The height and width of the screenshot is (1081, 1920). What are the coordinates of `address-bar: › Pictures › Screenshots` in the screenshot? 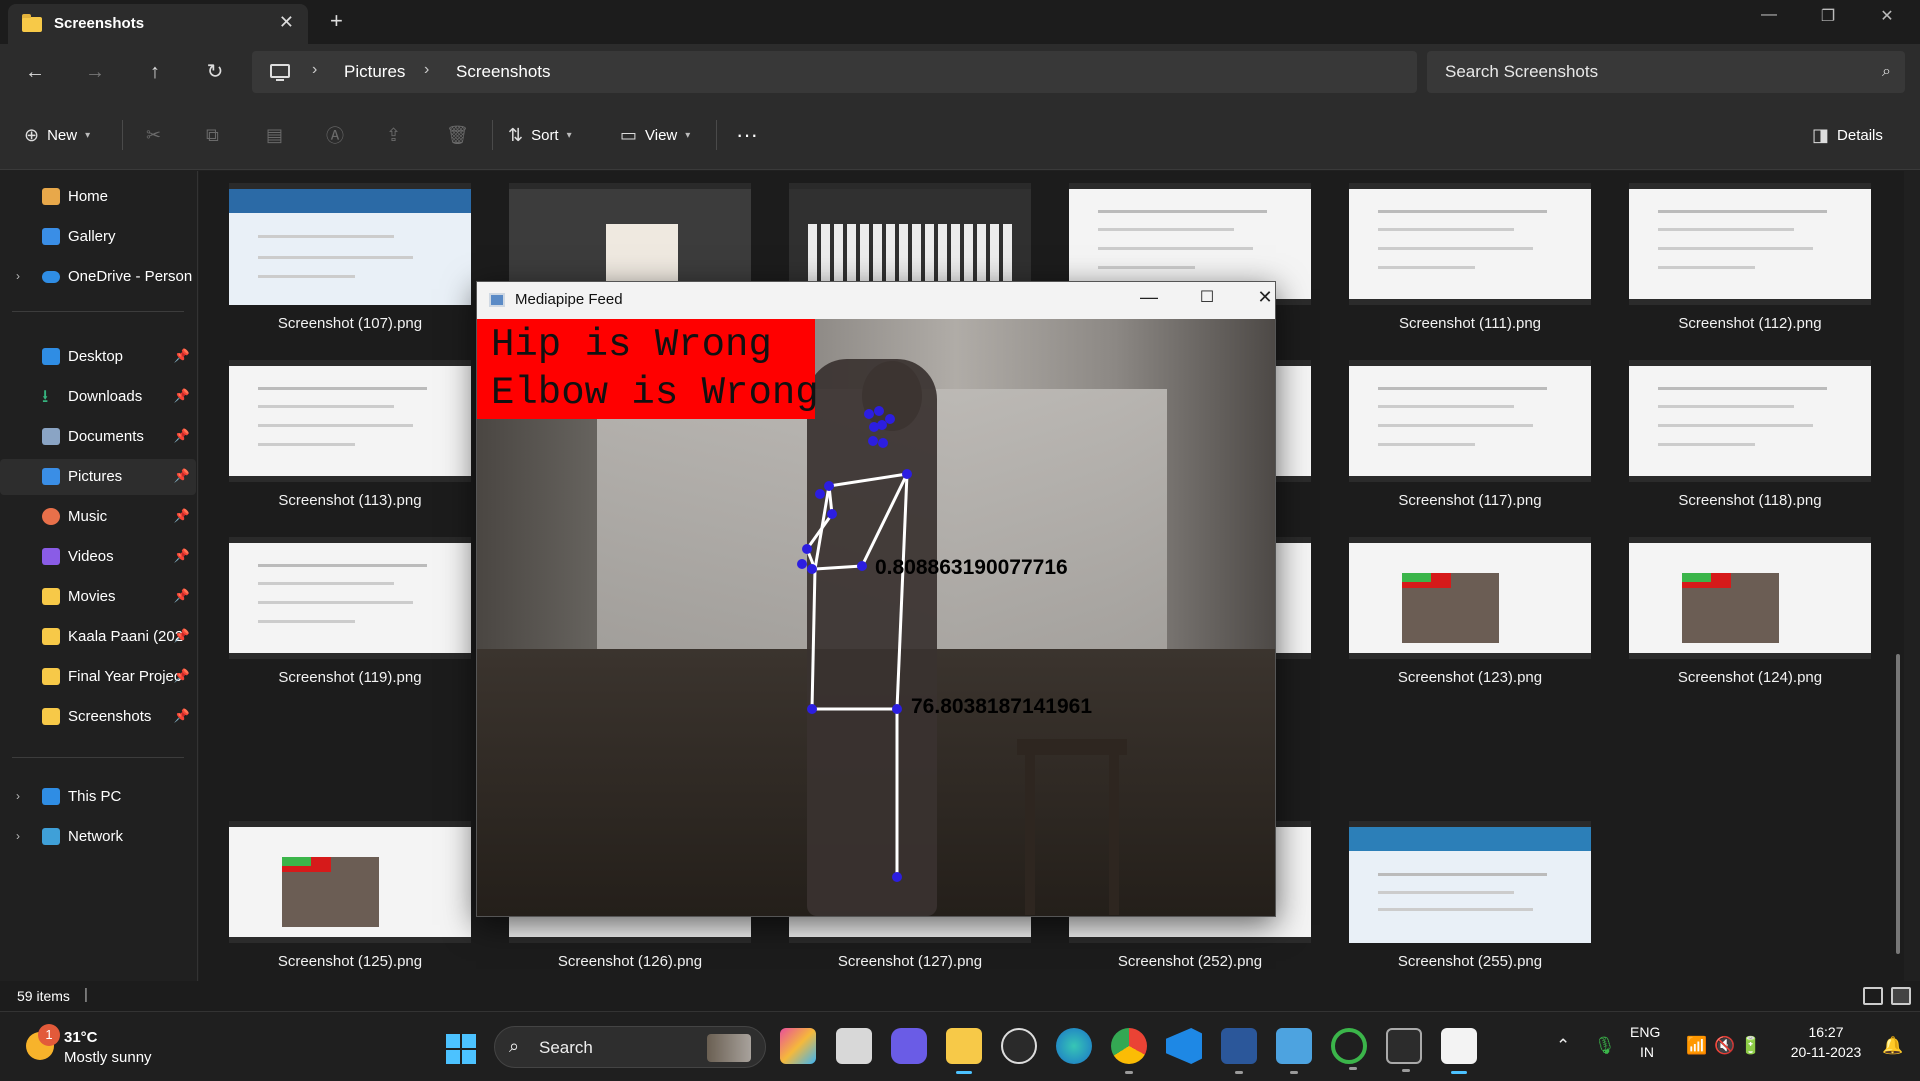 It's located at (834, 72).